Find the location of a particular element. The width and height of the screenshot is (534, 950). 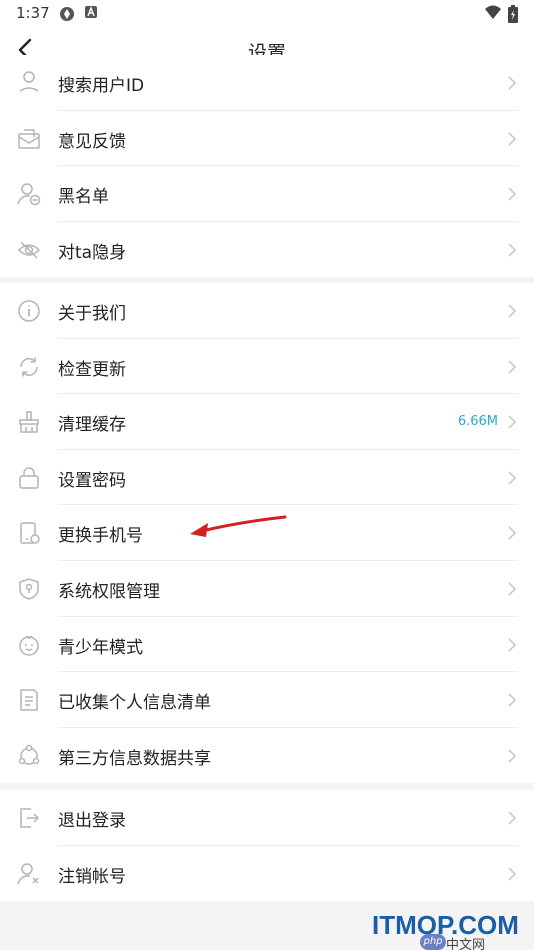

settings-item-label: 黑名单 is located at coordinates (83, 197).